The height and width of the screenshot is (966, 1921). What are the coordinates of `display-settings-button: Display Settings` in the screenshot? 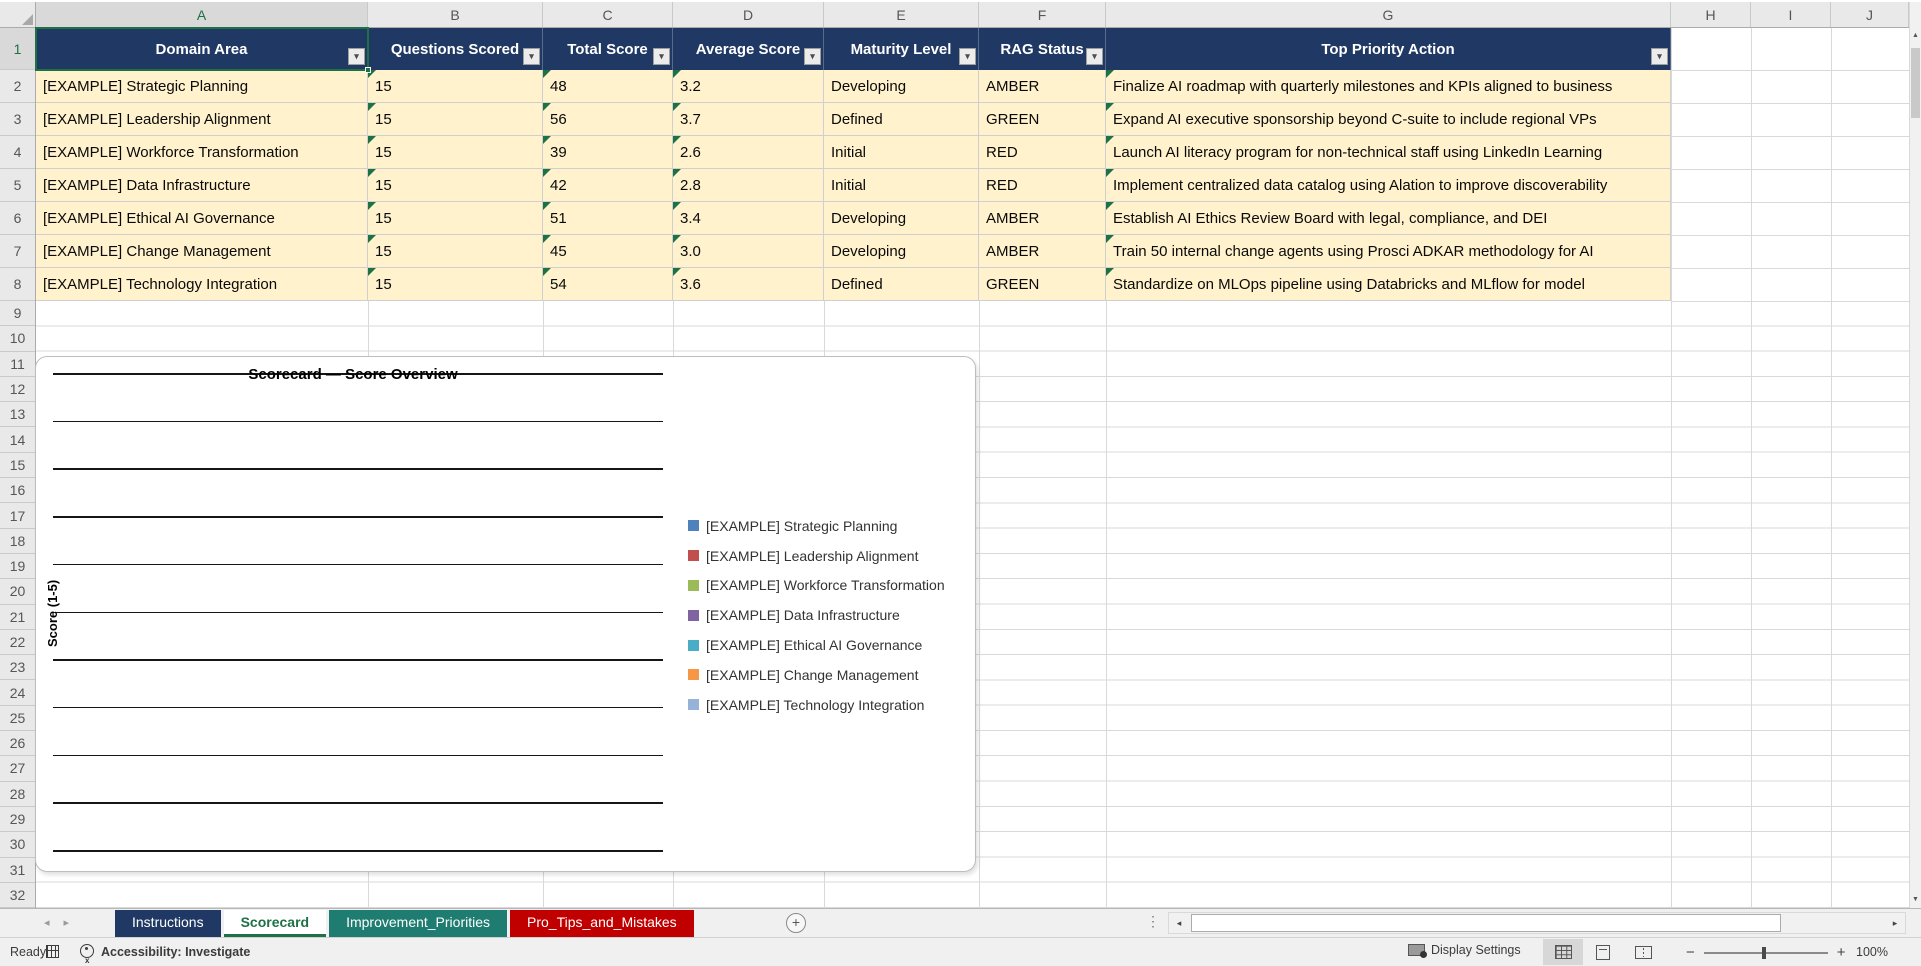 It's located at (1464, 950).